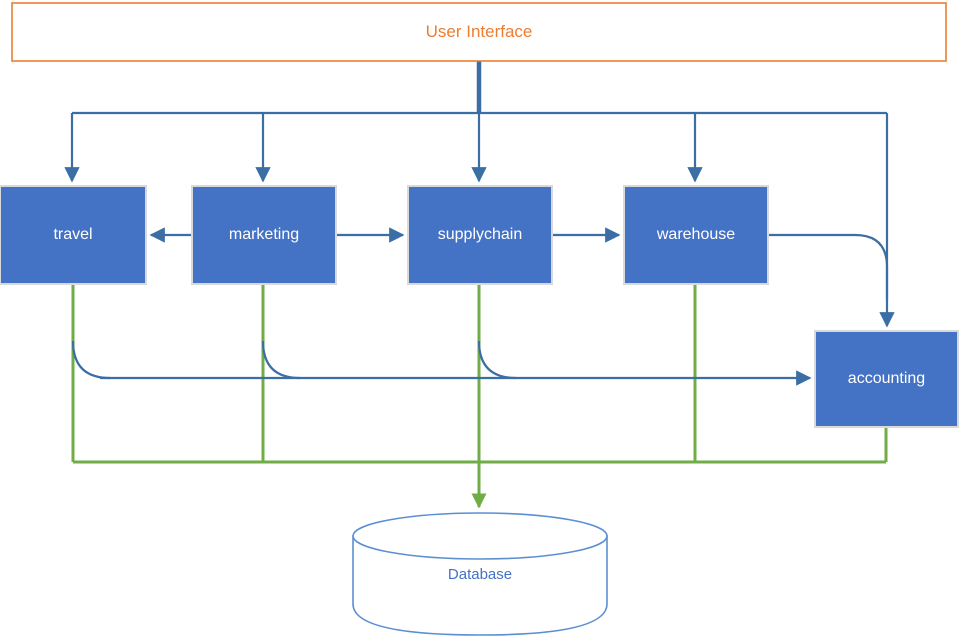  What do you see at coordinates (480, 574) in the screenshot?
I see `database-cylinder` at bounding box center [480, 574].